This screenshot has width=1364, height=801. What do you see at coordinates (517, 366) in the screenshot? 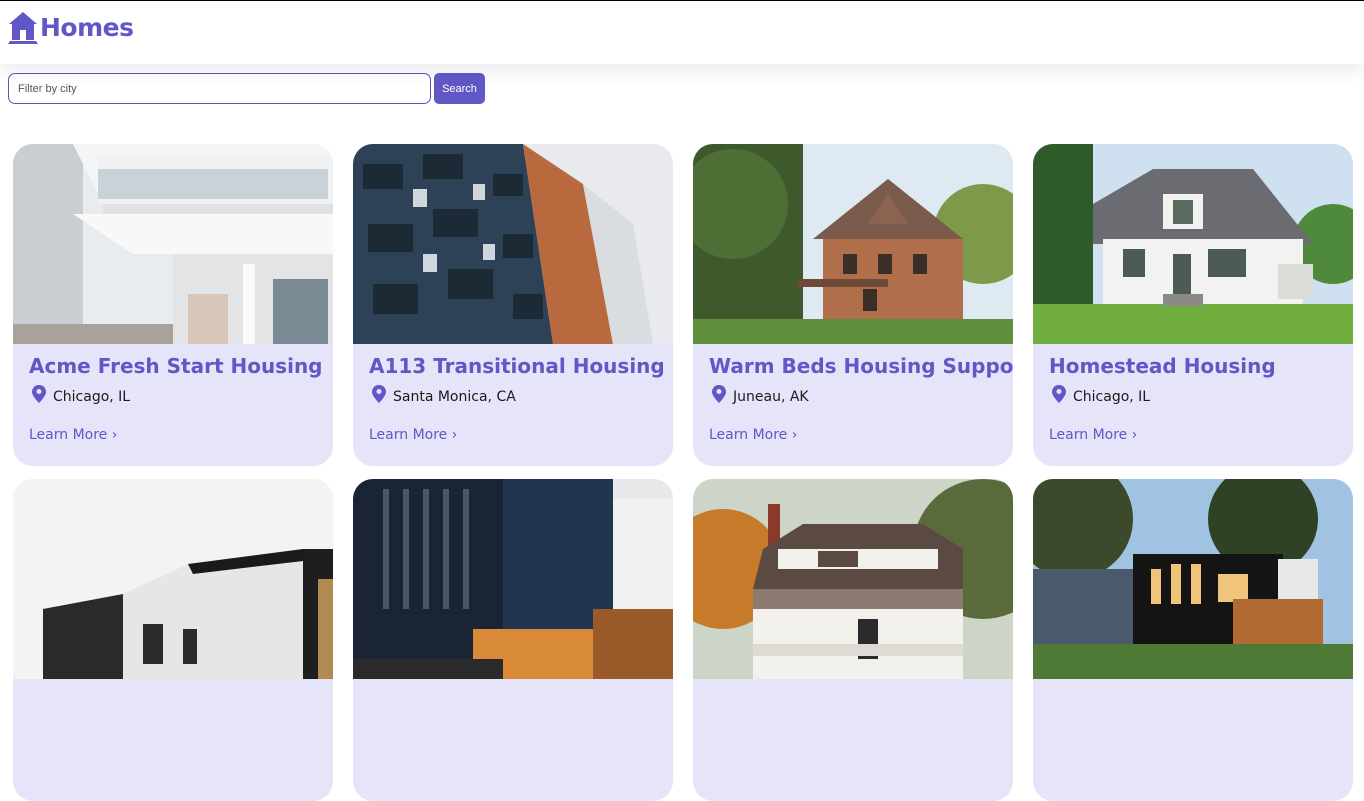
I see `listing-title: A113 Transitional Housing` at bounding box center [517, 366].